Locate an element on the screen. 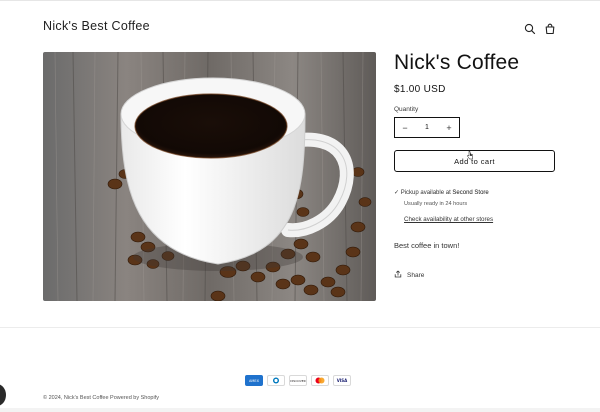 The width and height of the screenshot is (600, 412). chat-widget-button is located at coordinates (3, 395).